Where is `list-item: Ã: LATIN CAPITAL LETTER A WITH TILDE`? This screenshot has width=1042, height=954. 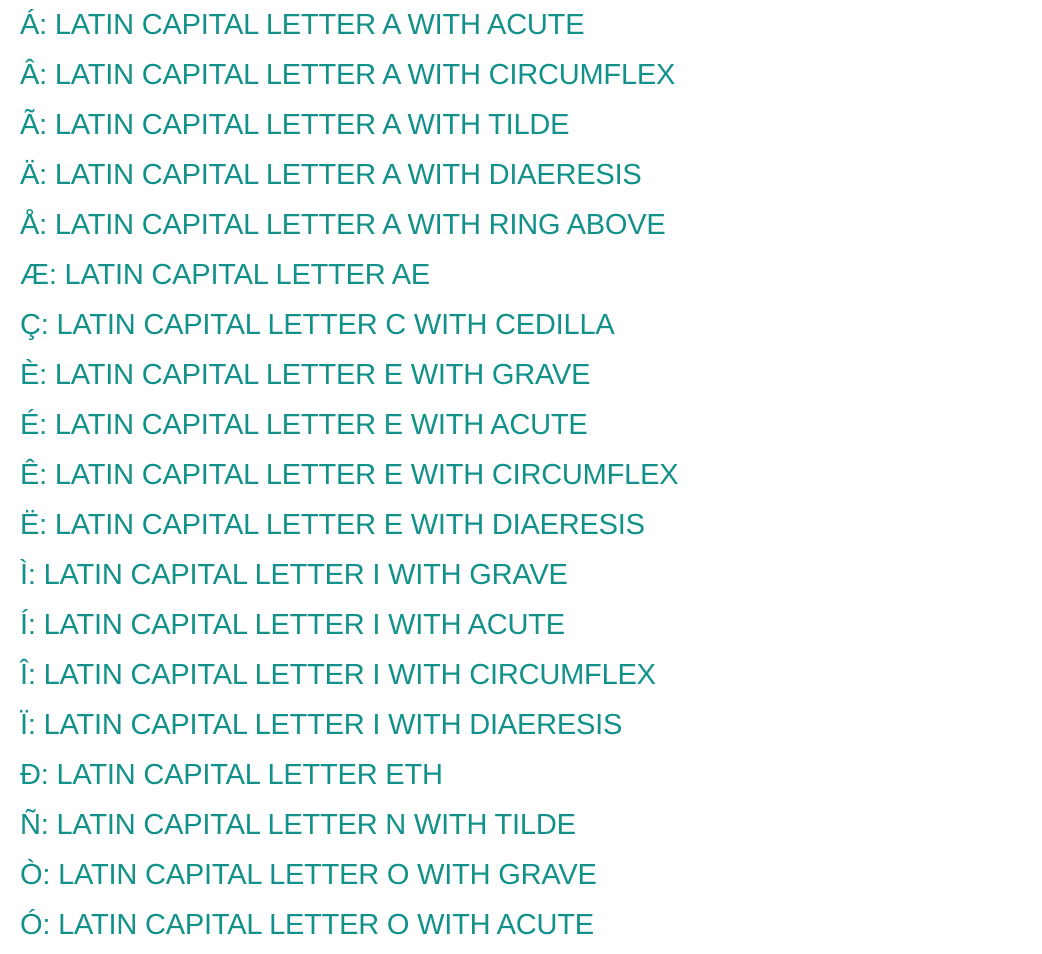 list-item: Ã: LATIN CAPITAL LETTER A WITH TILDE is located at coordinates (349, 125).